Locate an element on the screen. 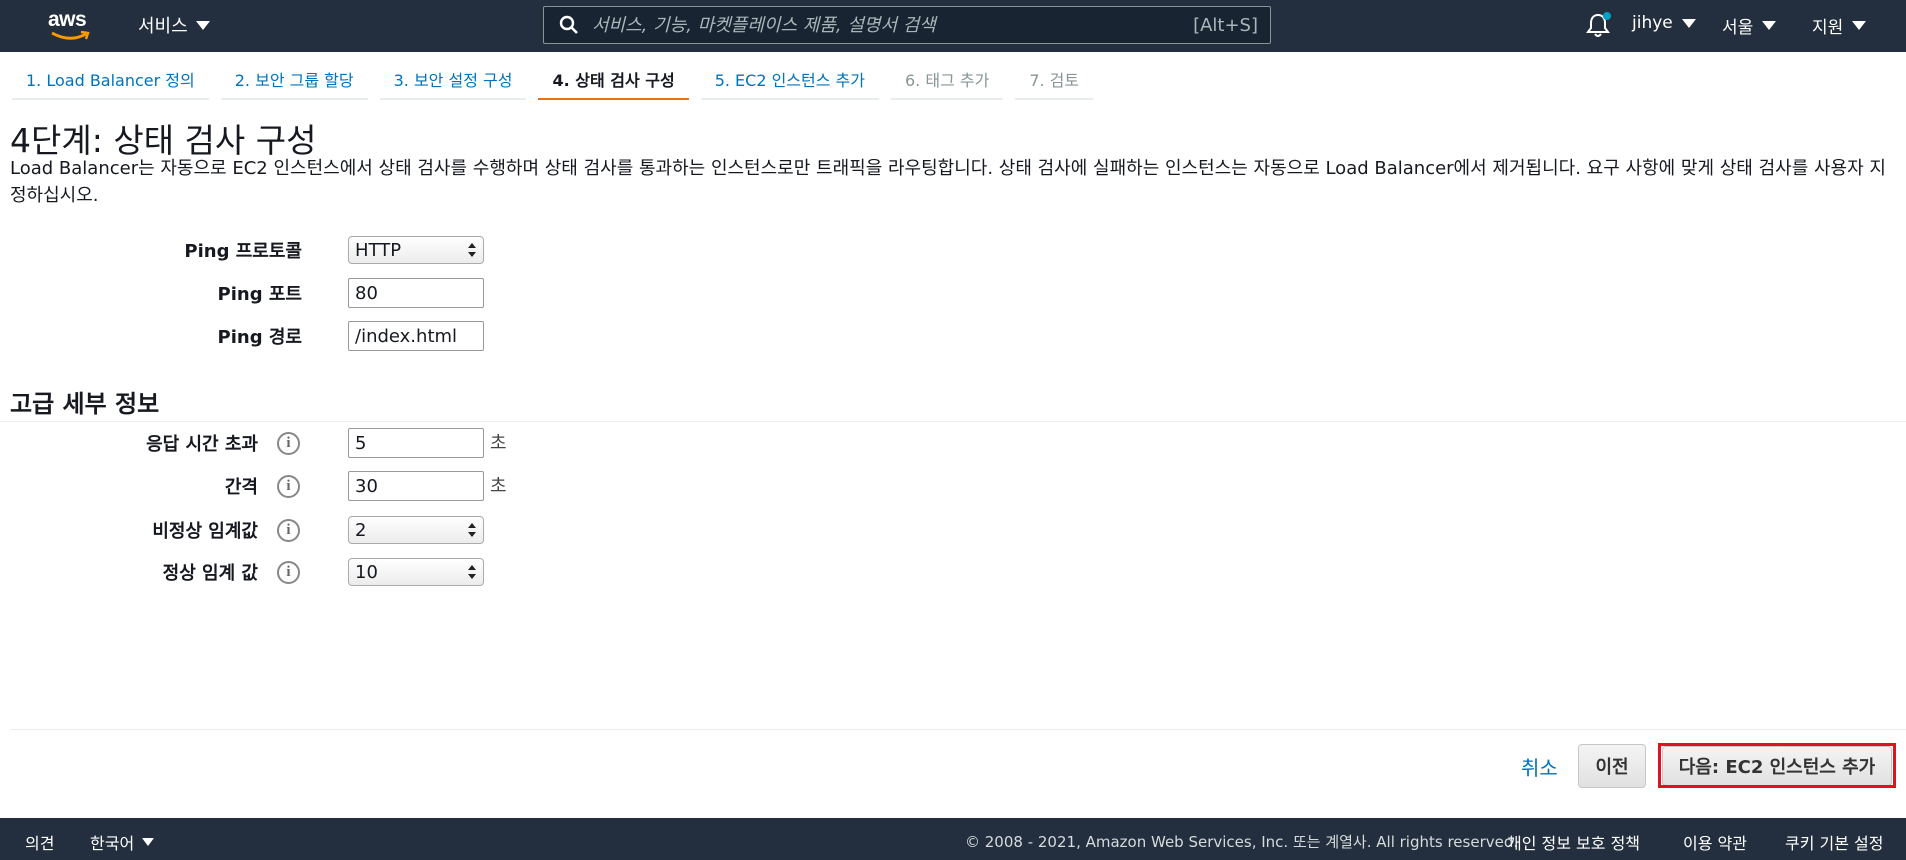  healthy-threshold-select: 10 is located at coordinates (416, 572).